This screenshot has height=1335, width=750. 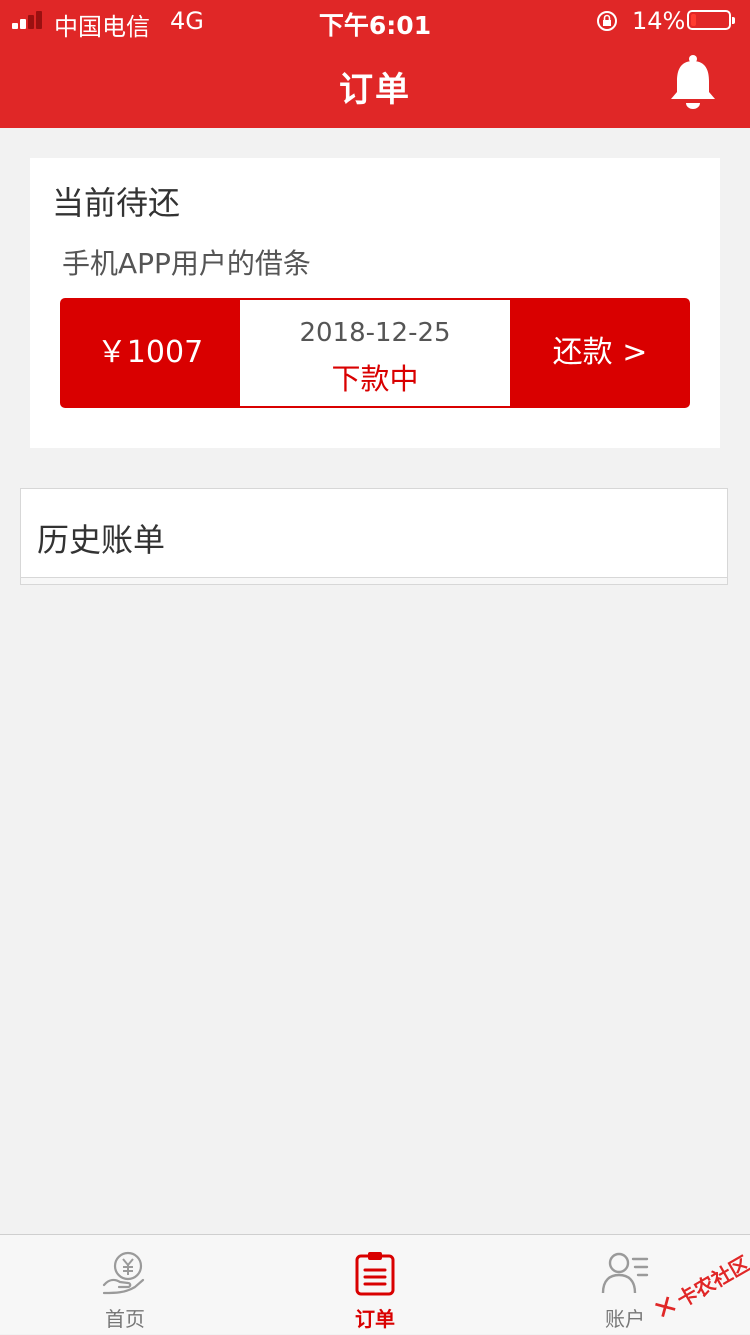 I want to click on bill-summary-bar: ￥1007 2018-12-25 下款中 还款 >, so click(x=375, y=353).